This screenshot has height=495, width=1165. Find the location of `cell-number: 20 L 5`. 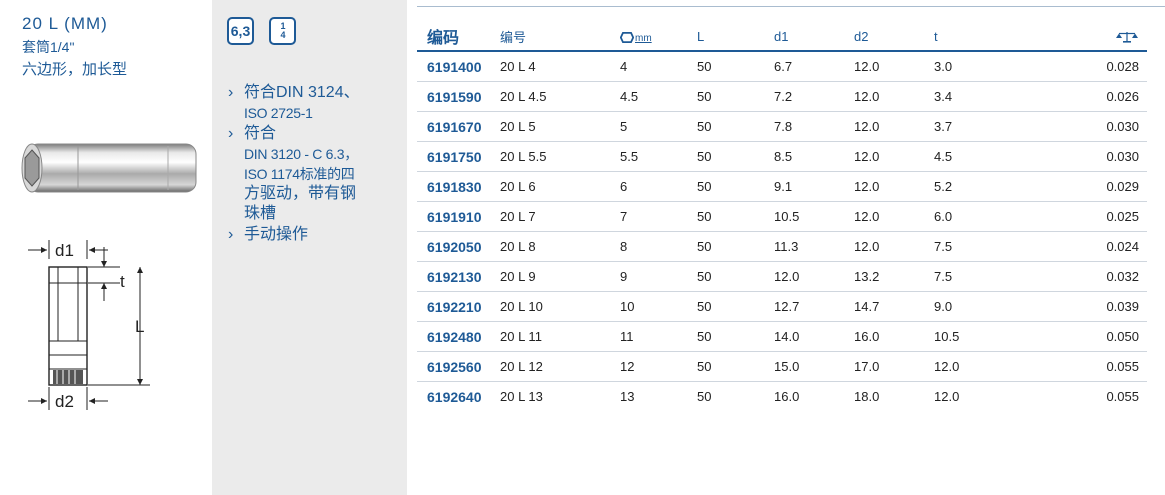

cell-number: 20 L 5 is located at coordinates (550, 126).